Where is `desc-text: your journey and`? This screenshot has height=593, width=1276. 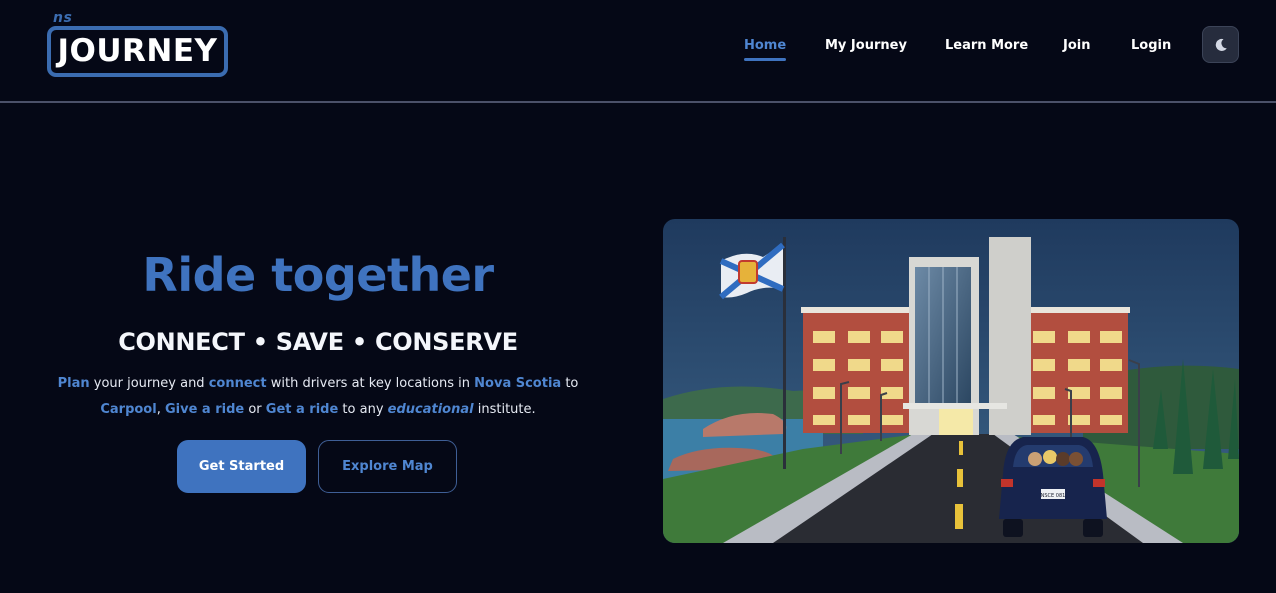
desc-text: your journey and is located at coordinates (149, 383).